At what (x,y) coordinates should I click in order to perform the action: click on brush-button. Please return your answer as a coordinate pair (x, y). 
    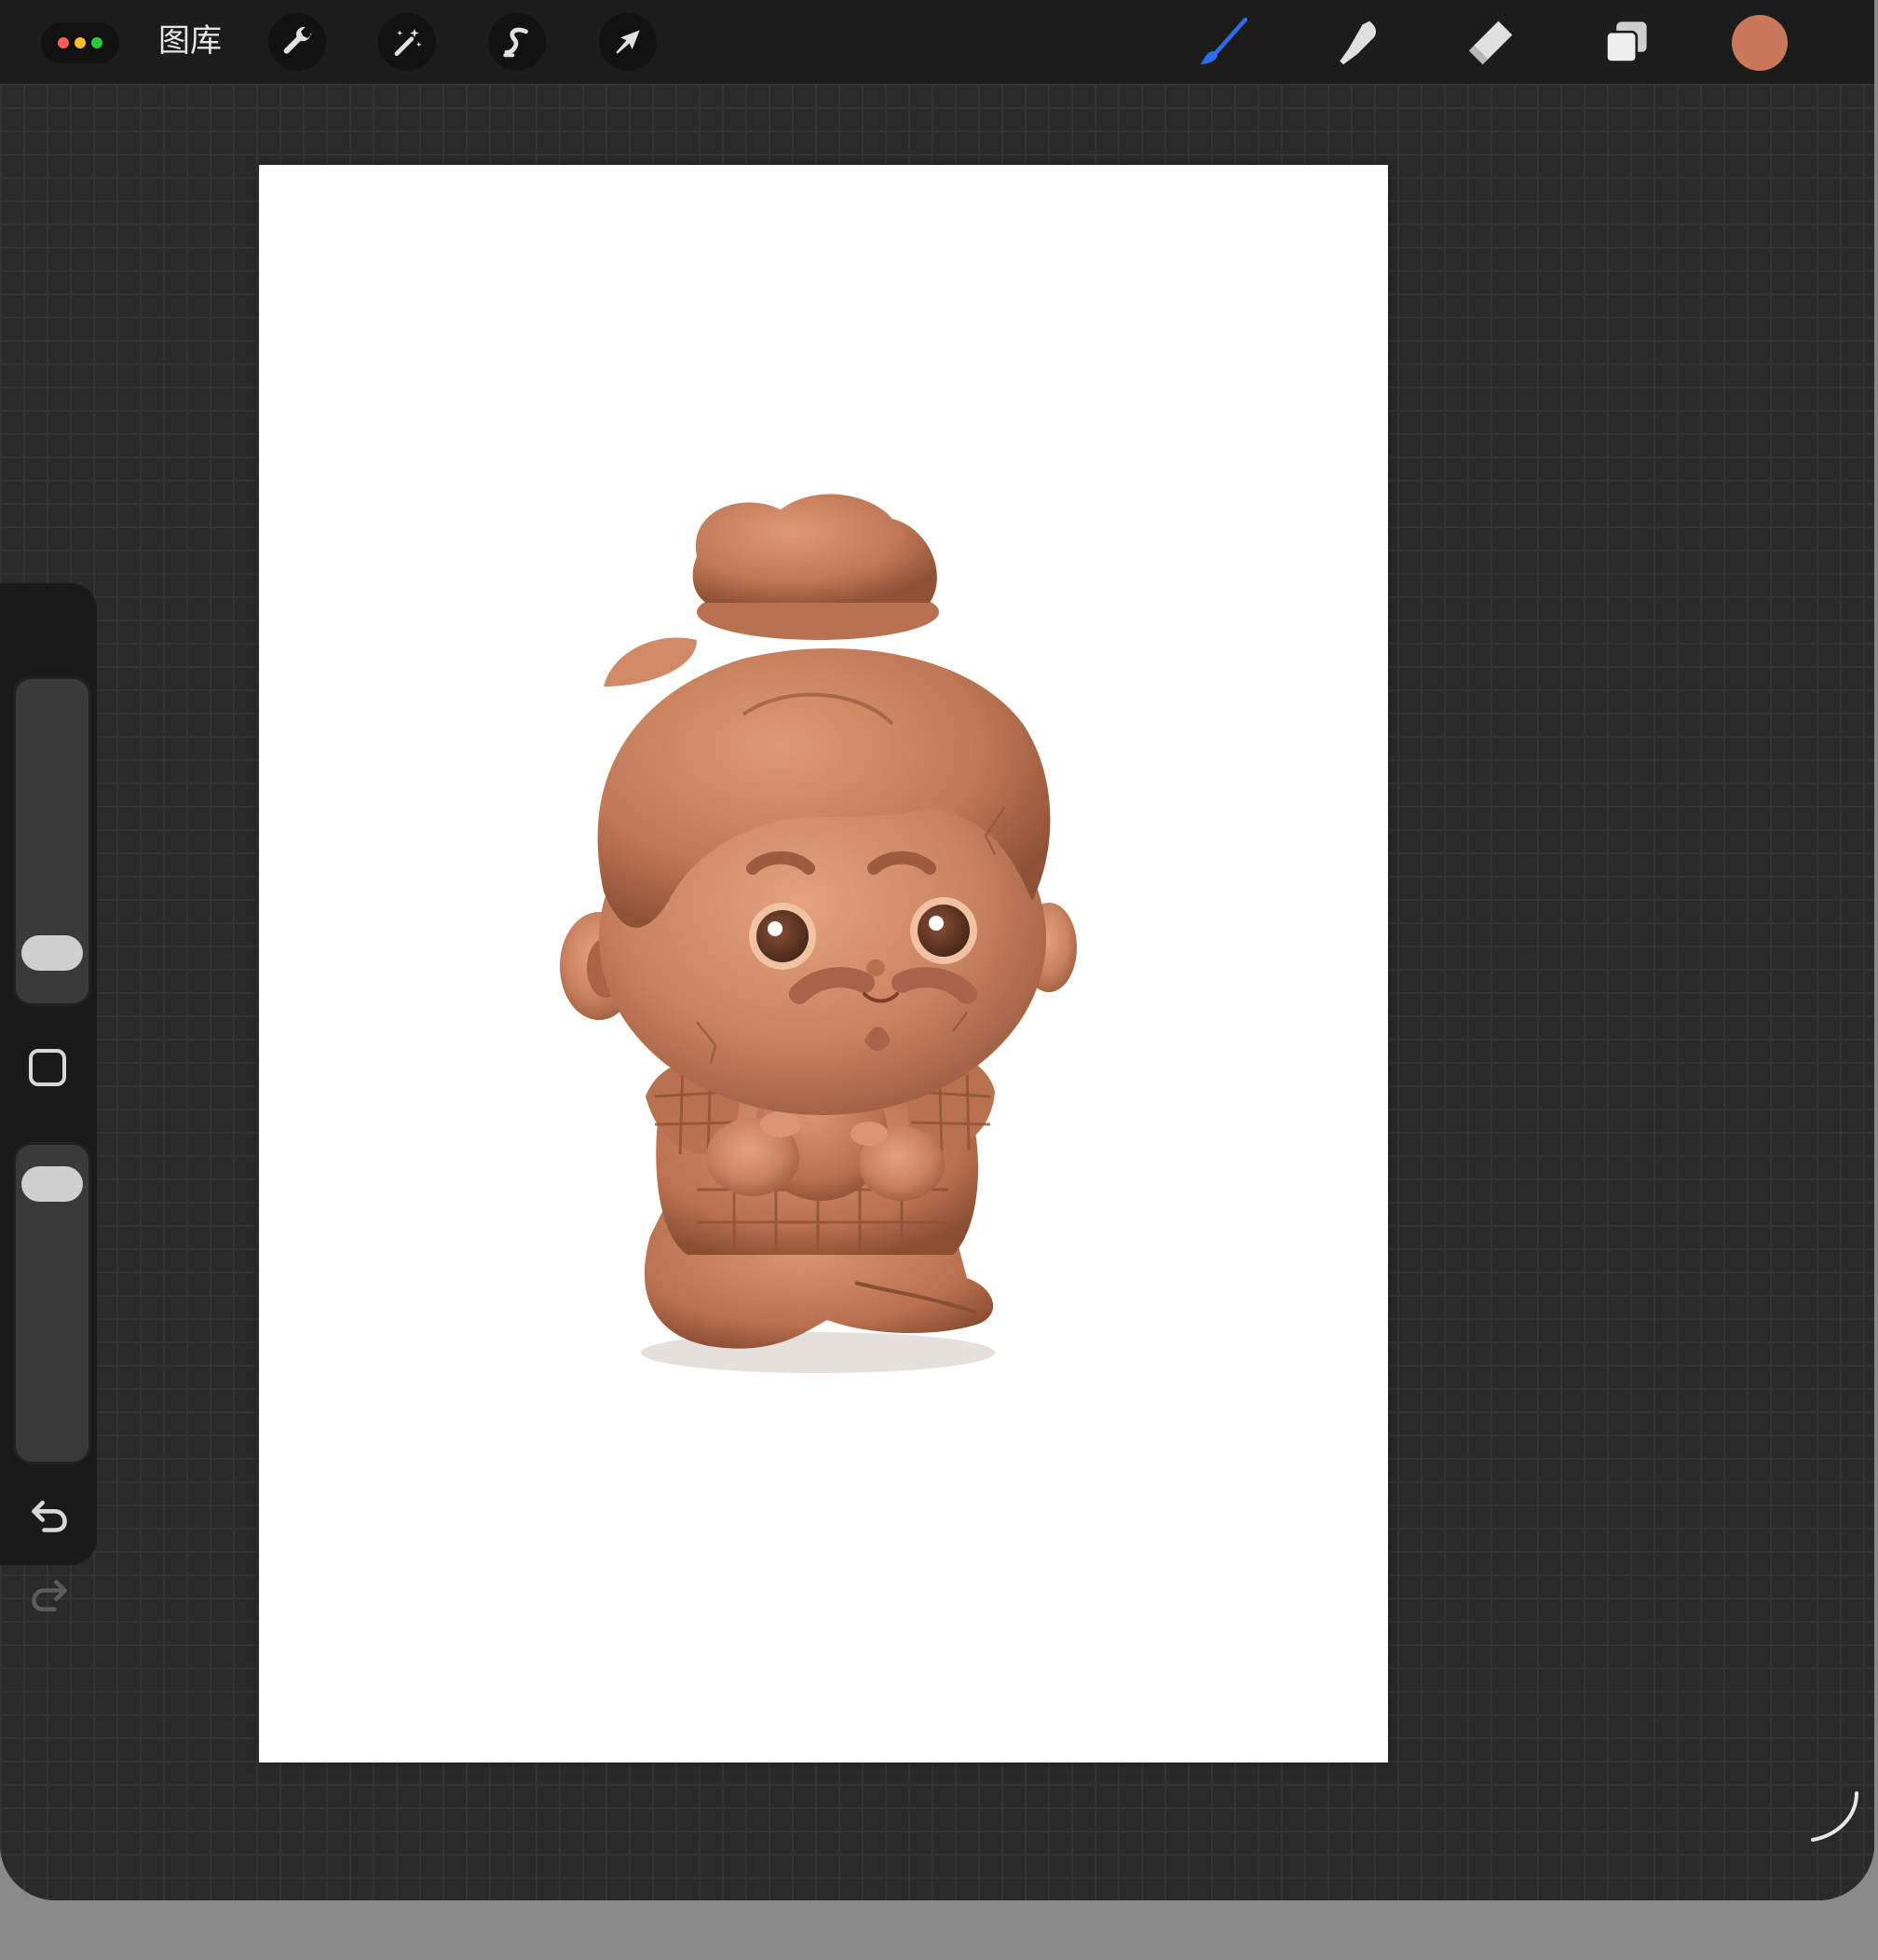
    Looking at the image, I should click on (1223, 42).